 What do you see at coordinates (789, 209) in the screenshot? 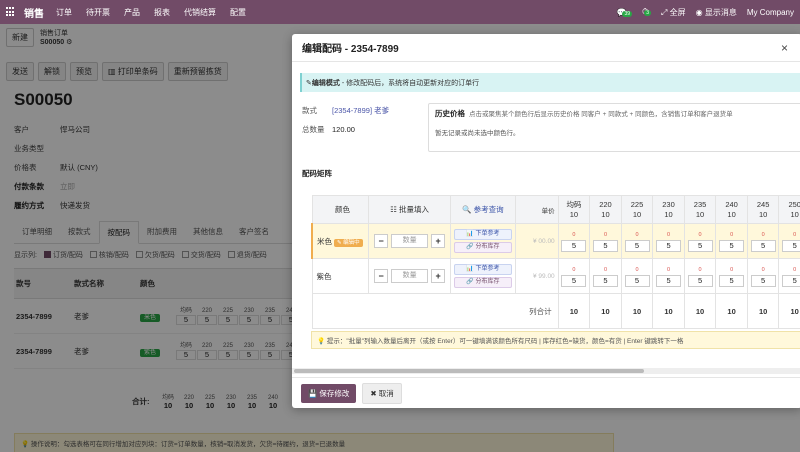
I see `size-header: 250 10` at bounding box center [789, 209].